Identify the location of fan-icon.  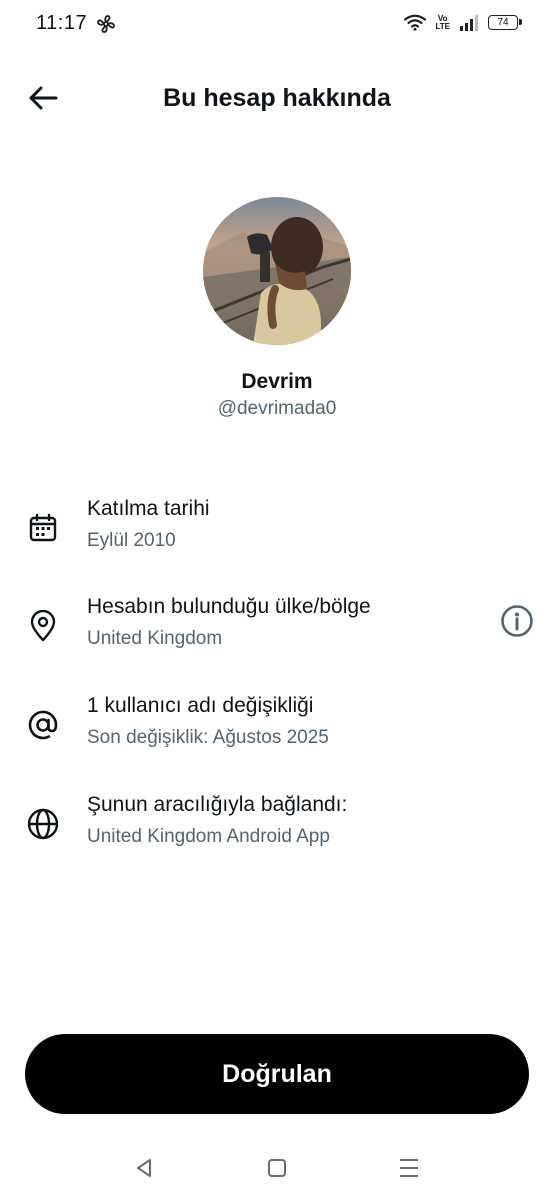
(106, 24).